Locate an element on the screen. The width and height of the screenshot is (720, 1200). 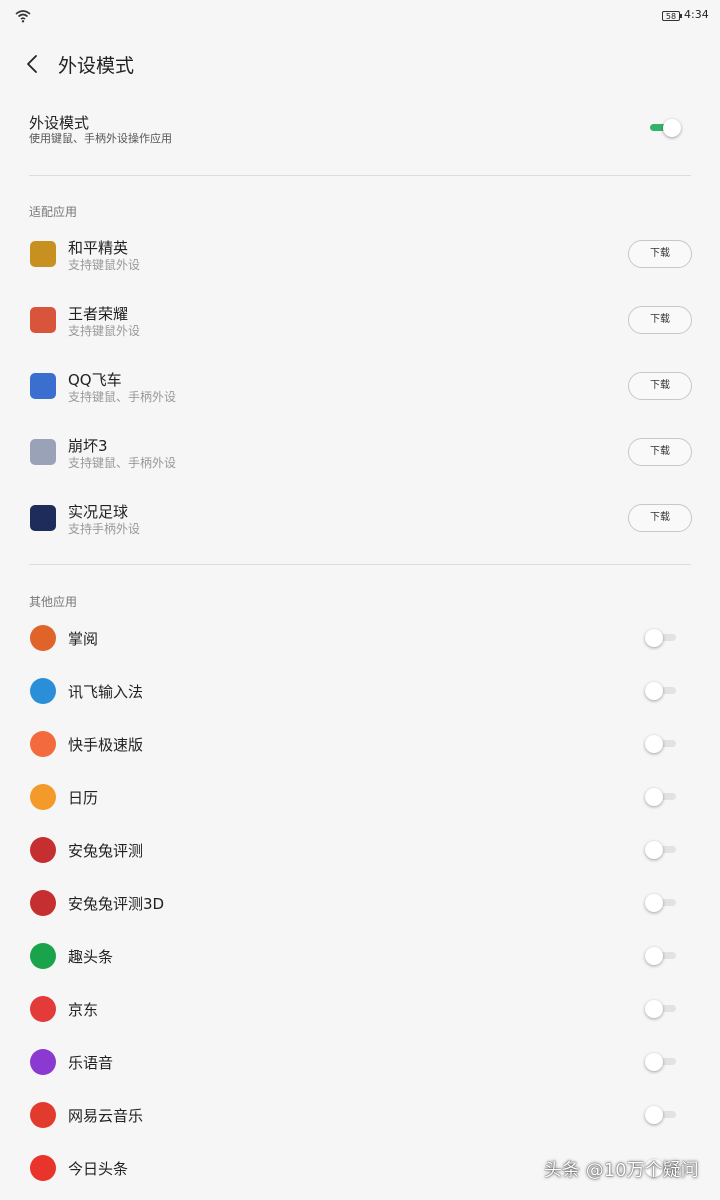
adapted-app-row: 崩坏3 支持键鼠、手柄外设 下载 is located at coordinates (360, 451).